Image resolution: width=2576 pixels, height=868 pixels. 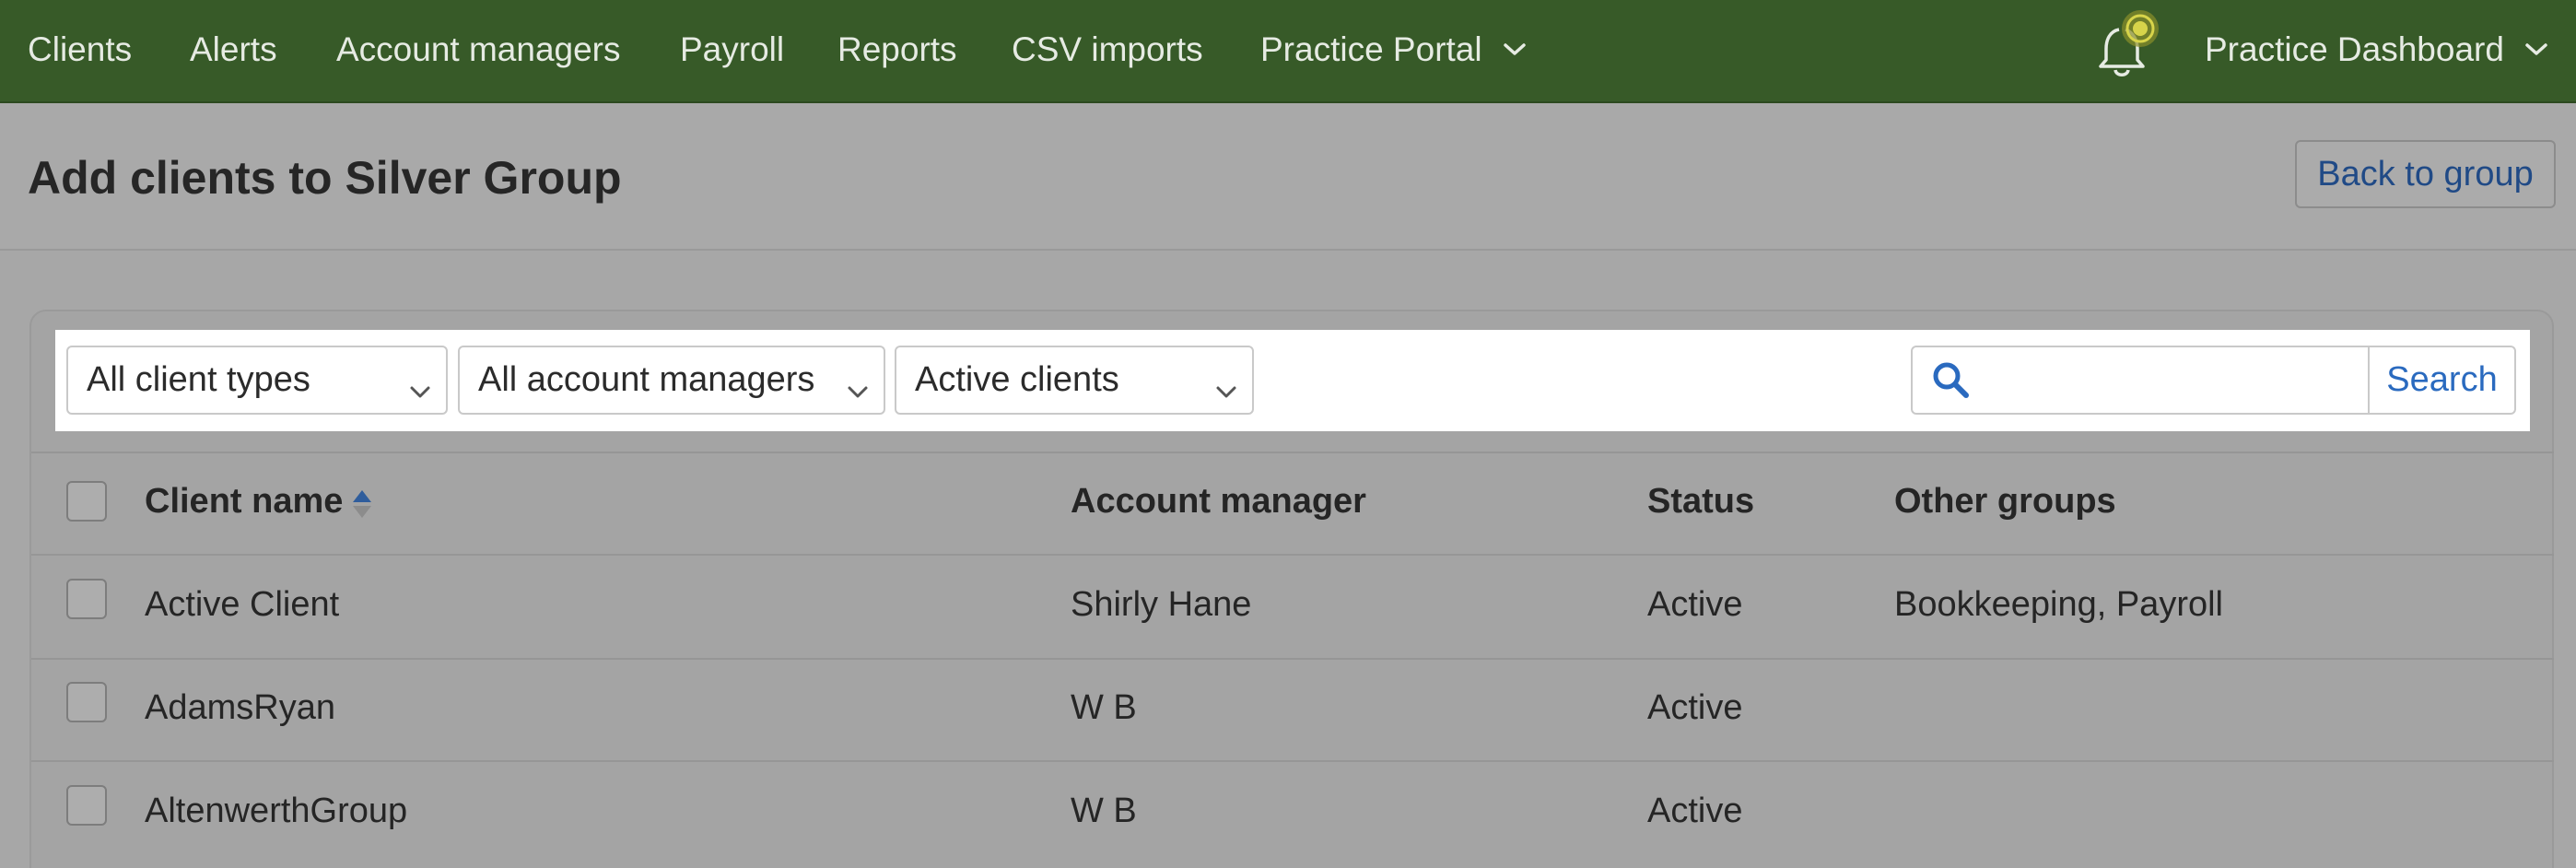 What do you see at coordinates (2128, 44) in the screenshot?
I see `notification-bell-icon` at bounding box center [2128, 44].